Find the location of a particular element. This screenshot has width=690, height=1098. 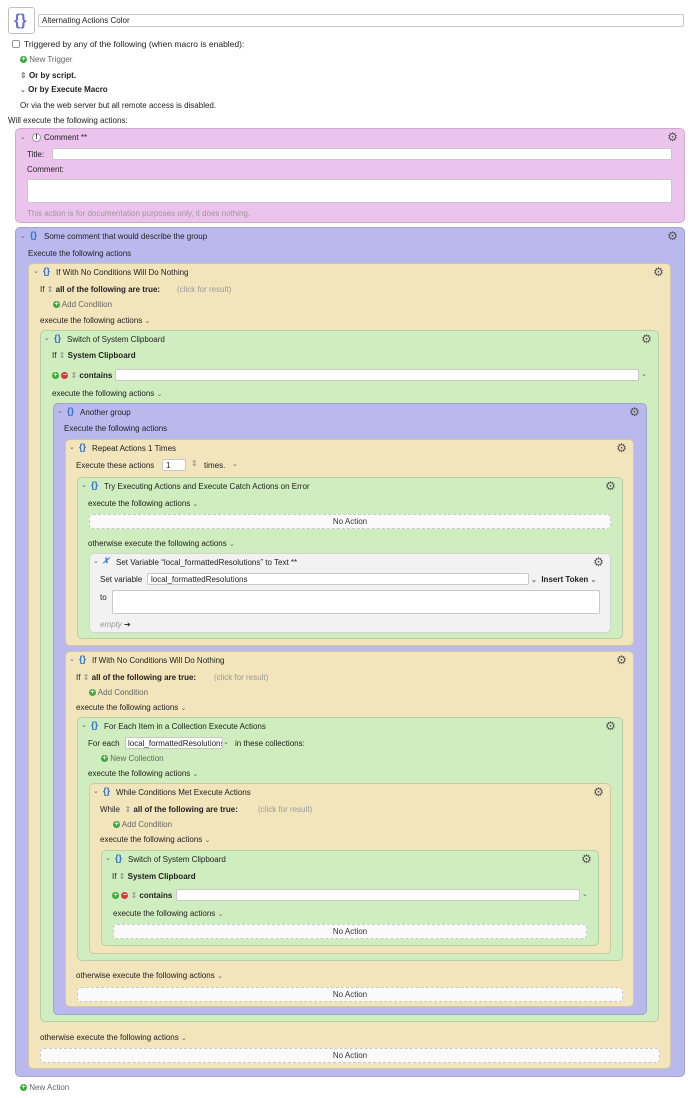

triggered-checkbox is located at coordinates (16, 44).